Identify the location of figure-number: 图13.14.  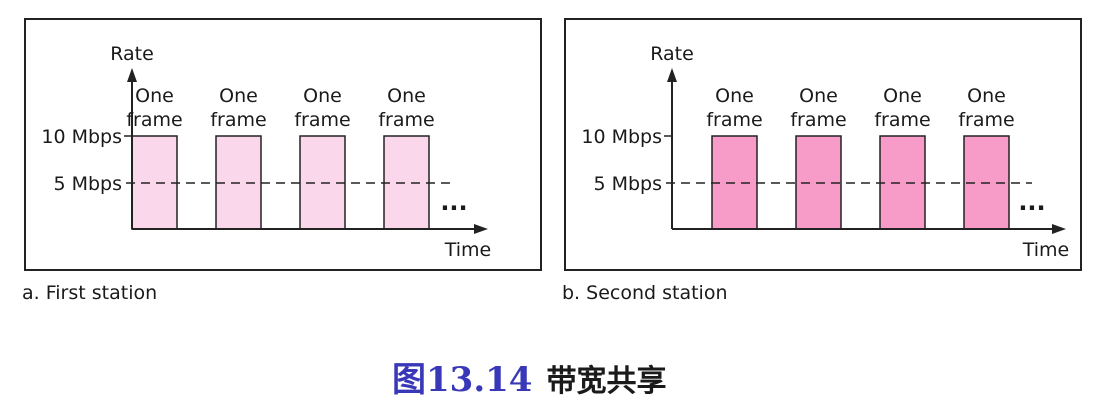
(462, 380).